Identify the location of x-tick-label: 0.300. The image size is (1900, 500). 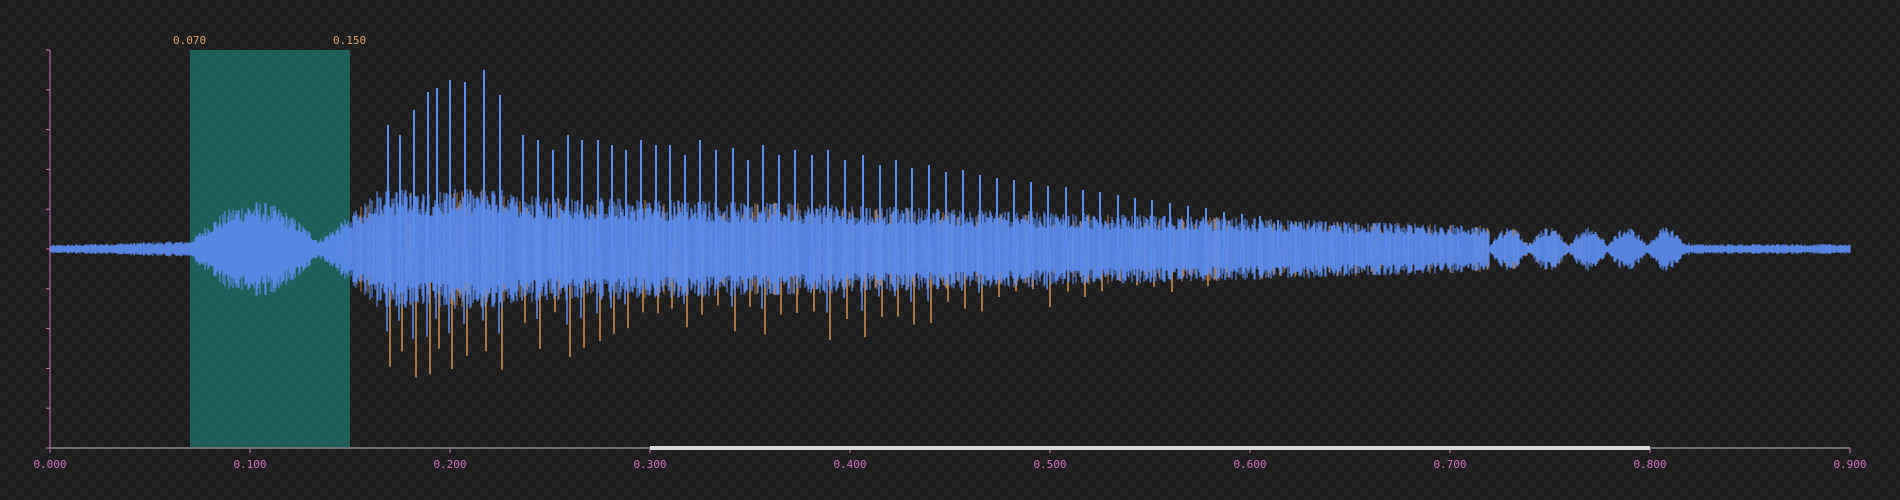
(649, 464).